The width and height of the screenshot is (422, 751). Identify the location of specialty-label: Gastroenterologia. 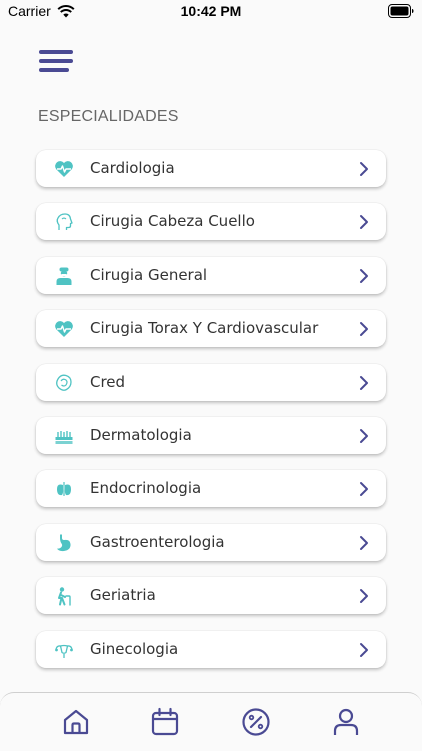
(157, 541).